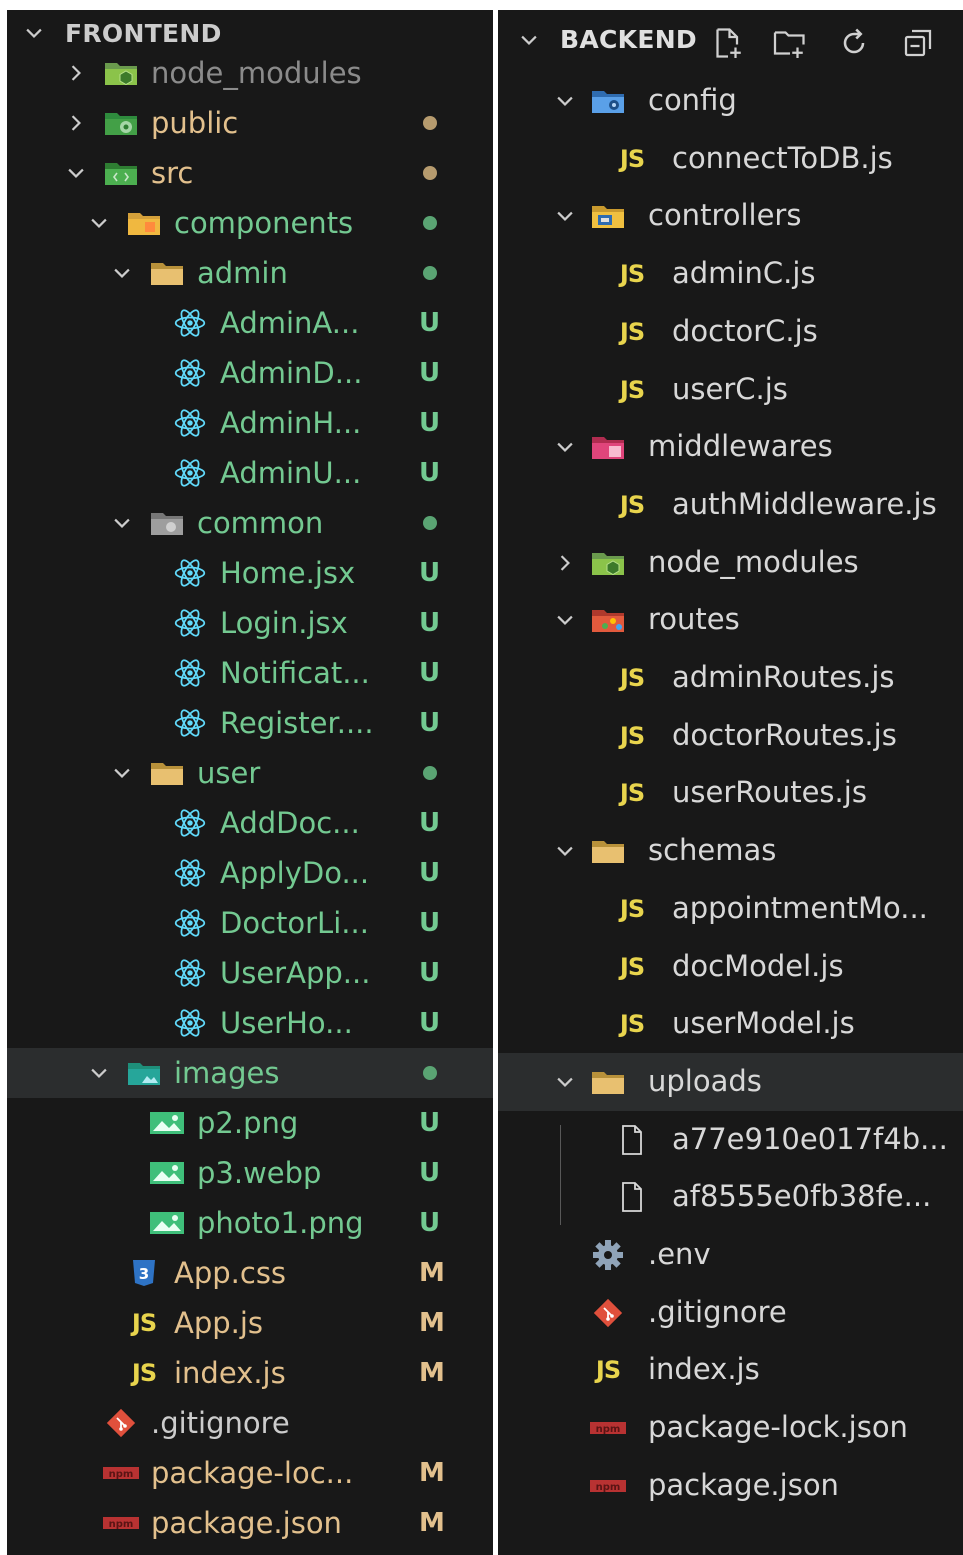 This screenshot has height=1555, width=963. I want to click on file-item: JS userModel.js, so click(730, 1024).